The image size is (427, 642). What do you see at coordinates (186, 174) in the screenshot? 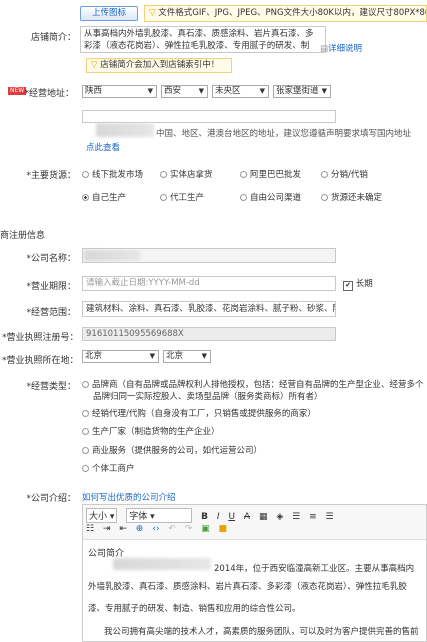
I see `source-option: 实体店拿货` at bounding box center [186, 174].